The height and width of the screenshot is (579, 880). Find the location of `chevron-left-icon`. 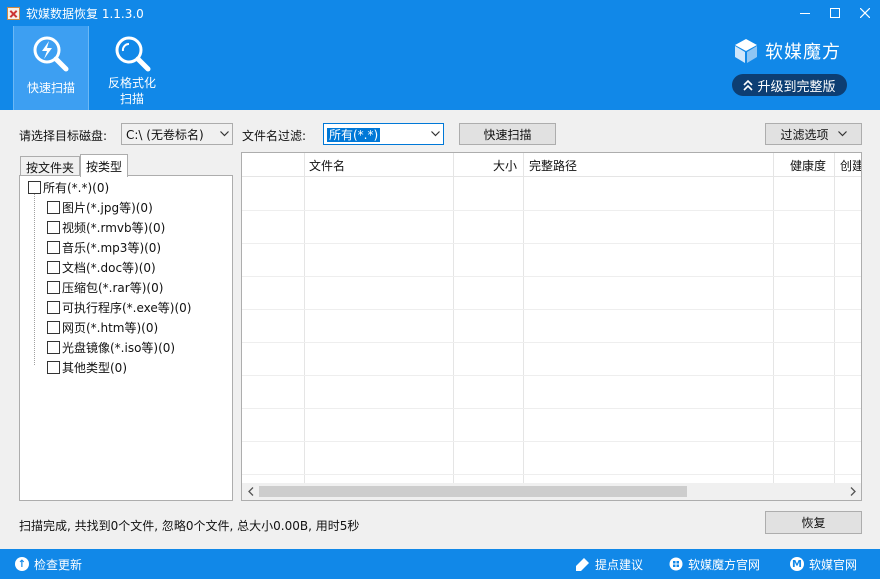

chevron-left-icon is located at coordinates (250, 491).